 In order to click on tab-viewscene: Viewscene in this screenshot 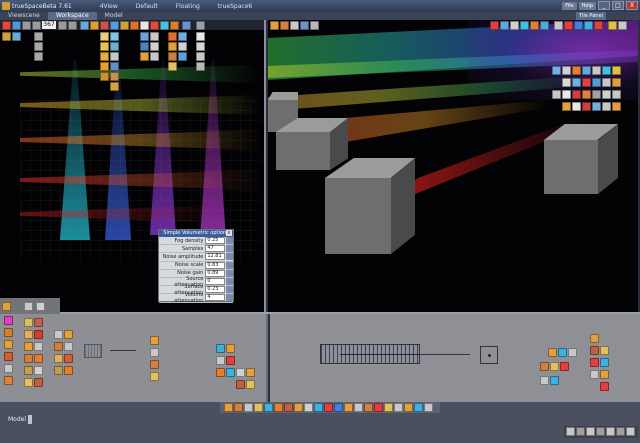, I will do `click(24, 16)`.